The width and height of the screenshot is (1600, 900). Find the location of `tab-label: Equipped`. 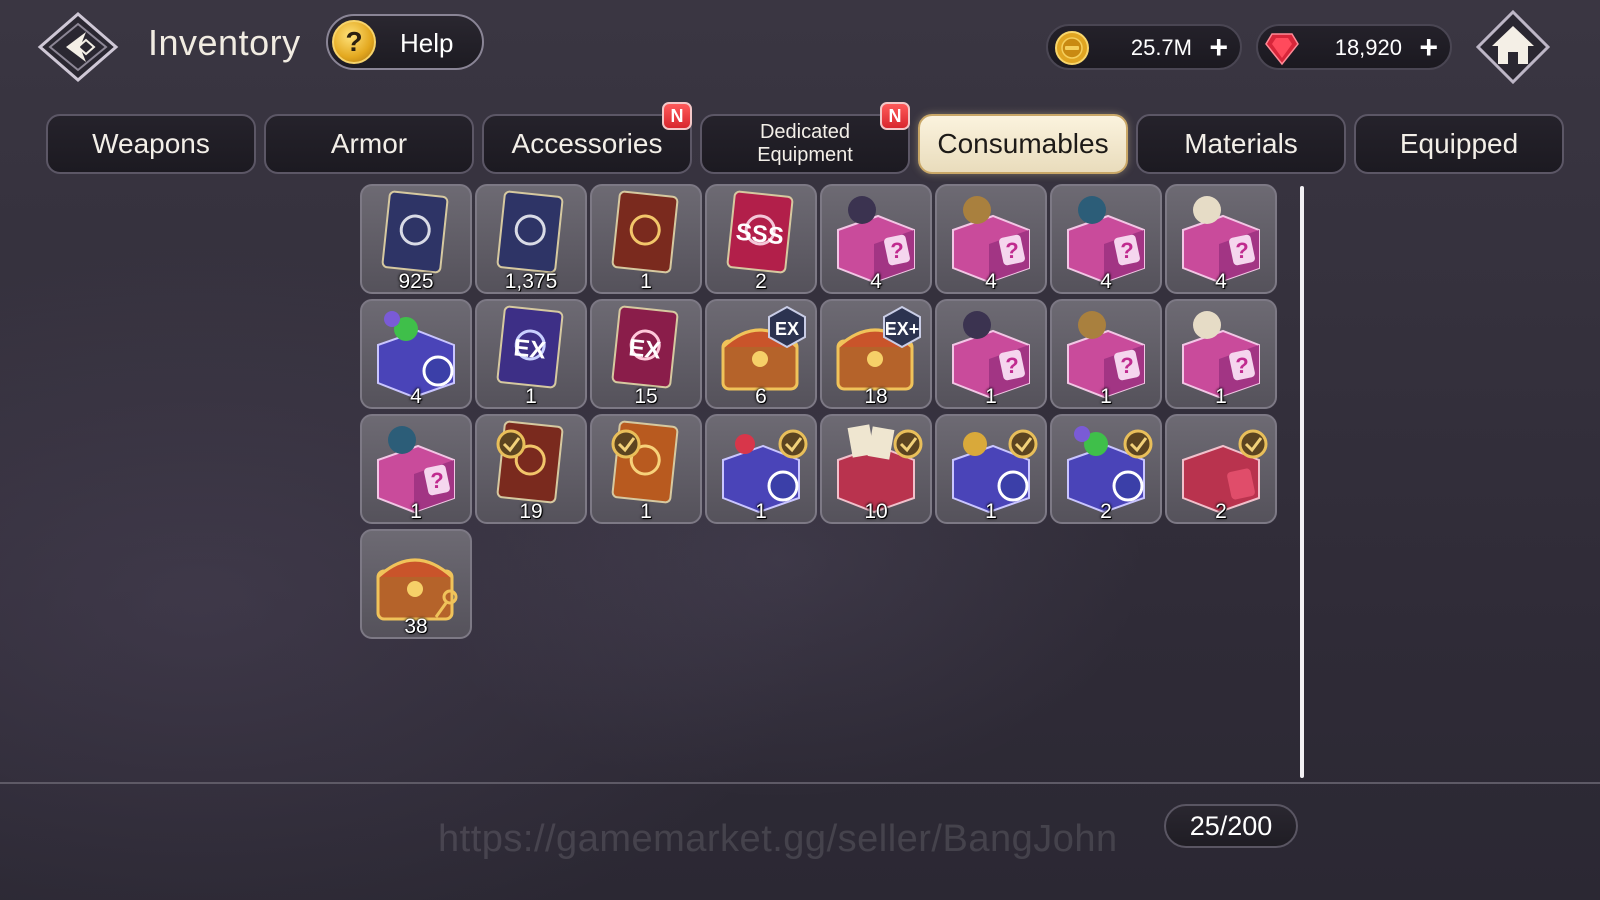

tab-label: Equipped is located at coordinates (1459, 143).